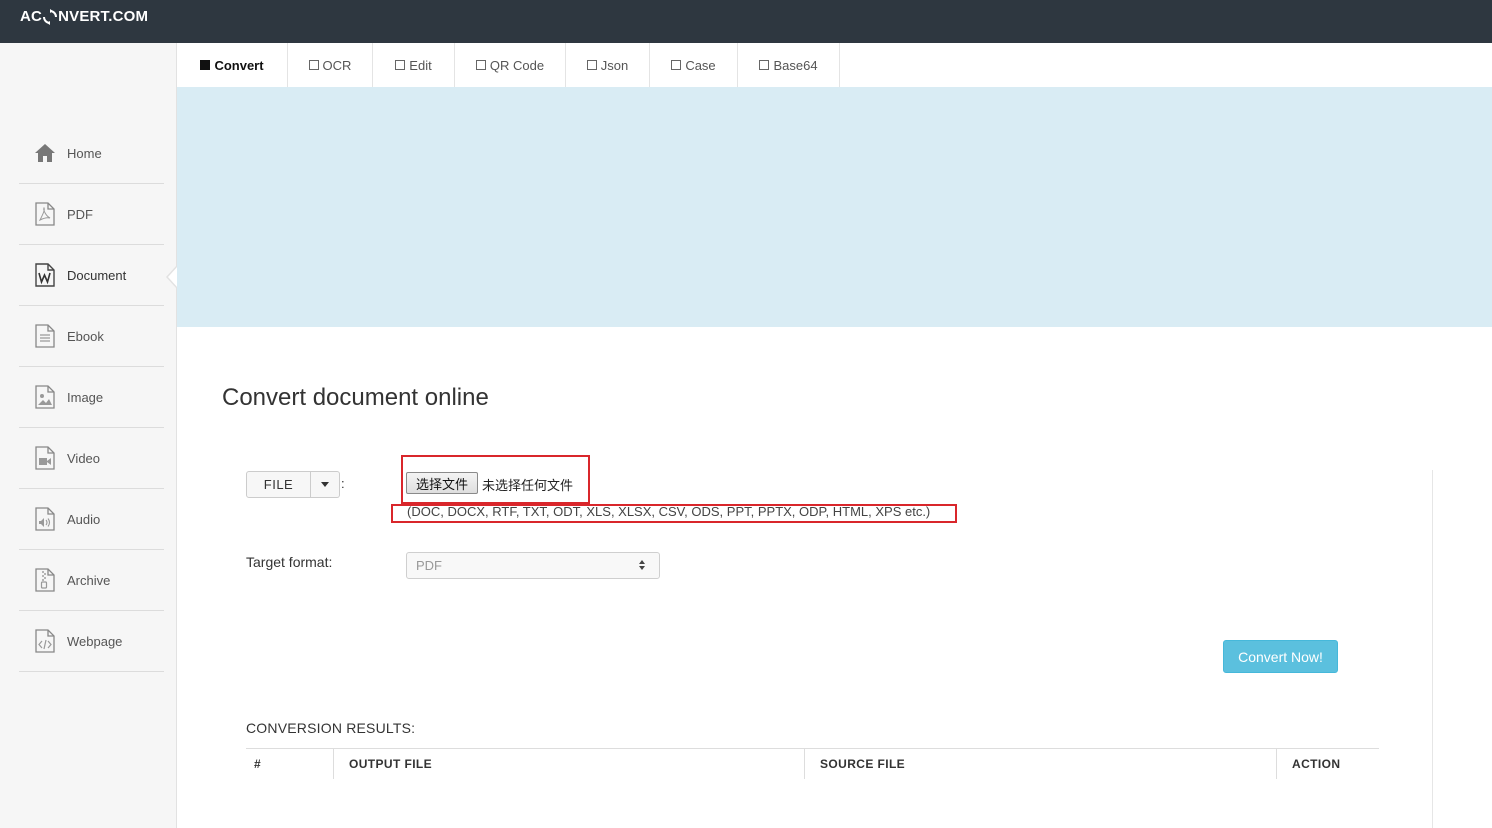  Describe the element at coordinates (442, 483) in the screenshot. I see `choose-file-button: 选择文件` at that location.